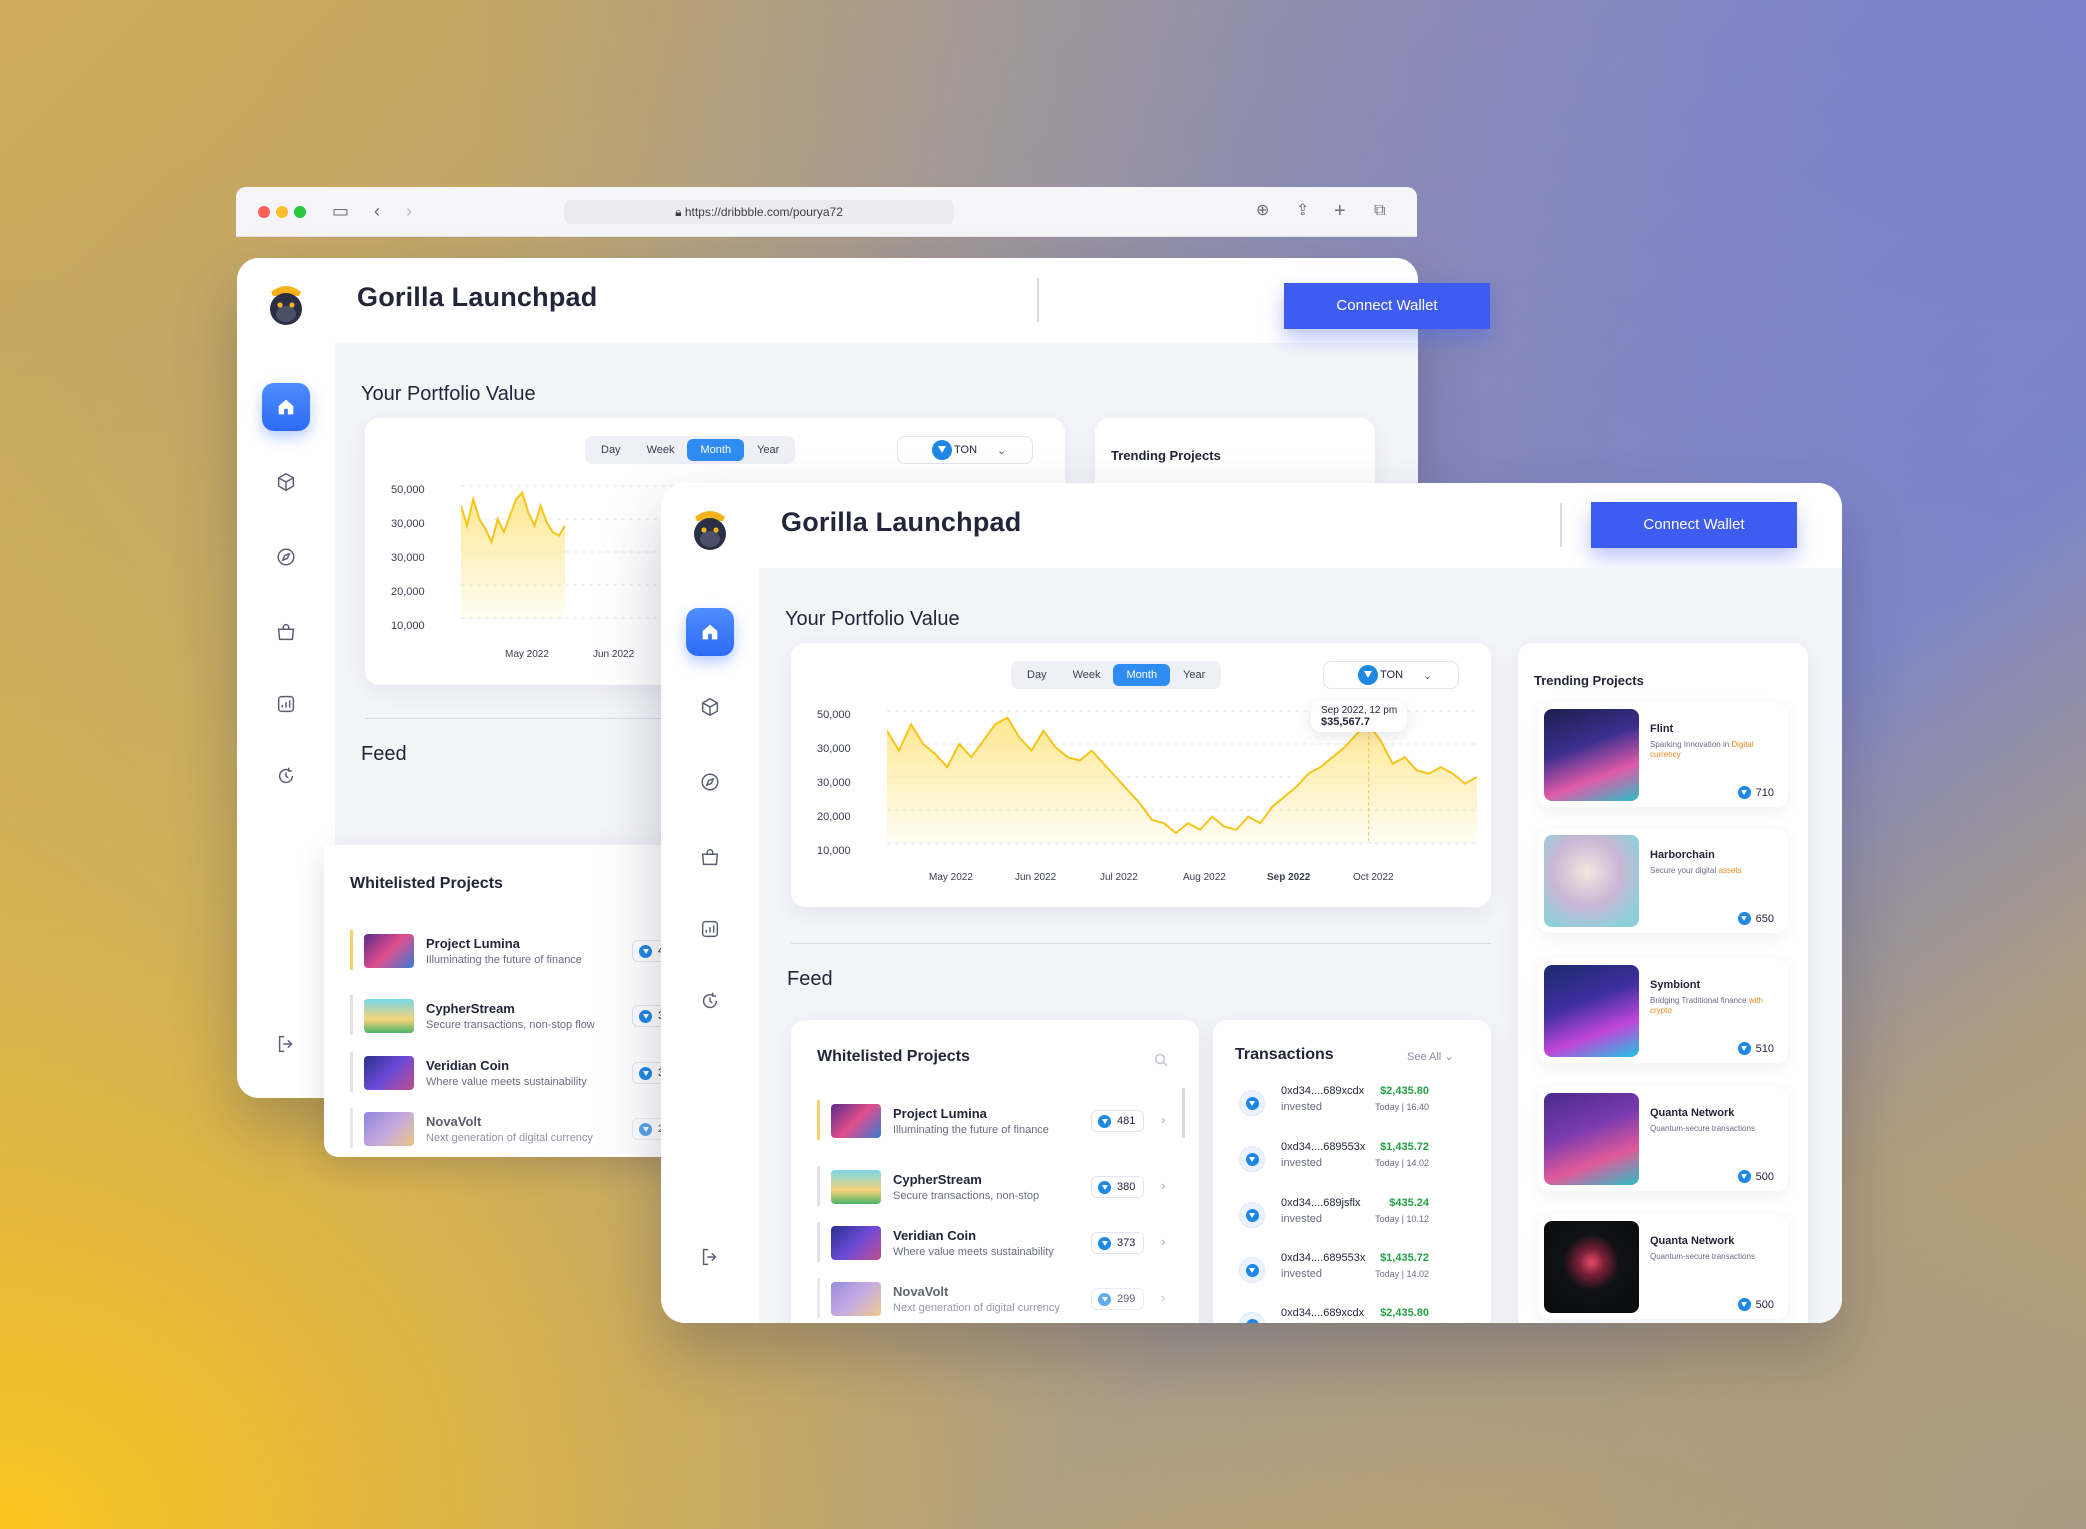  What do you see at coordinates (264, 212) in the screenshot?
I see `close-dot` at bounding box center [264, 212].